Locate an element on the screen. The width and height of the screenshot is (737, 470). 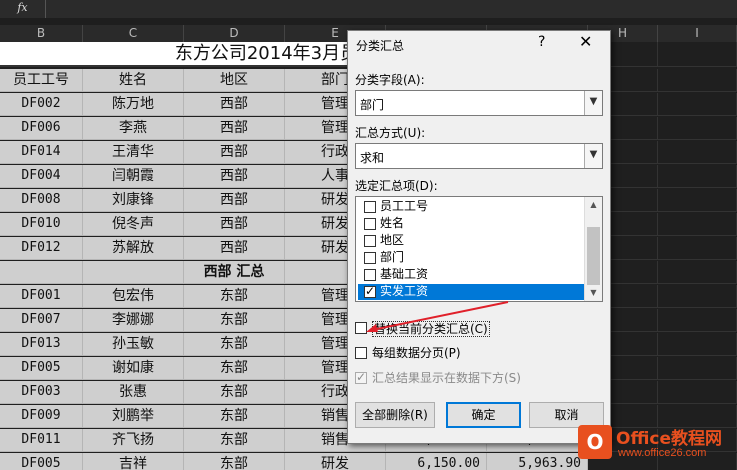
name-cell: 王清华 is located at coordinates (133, 152).